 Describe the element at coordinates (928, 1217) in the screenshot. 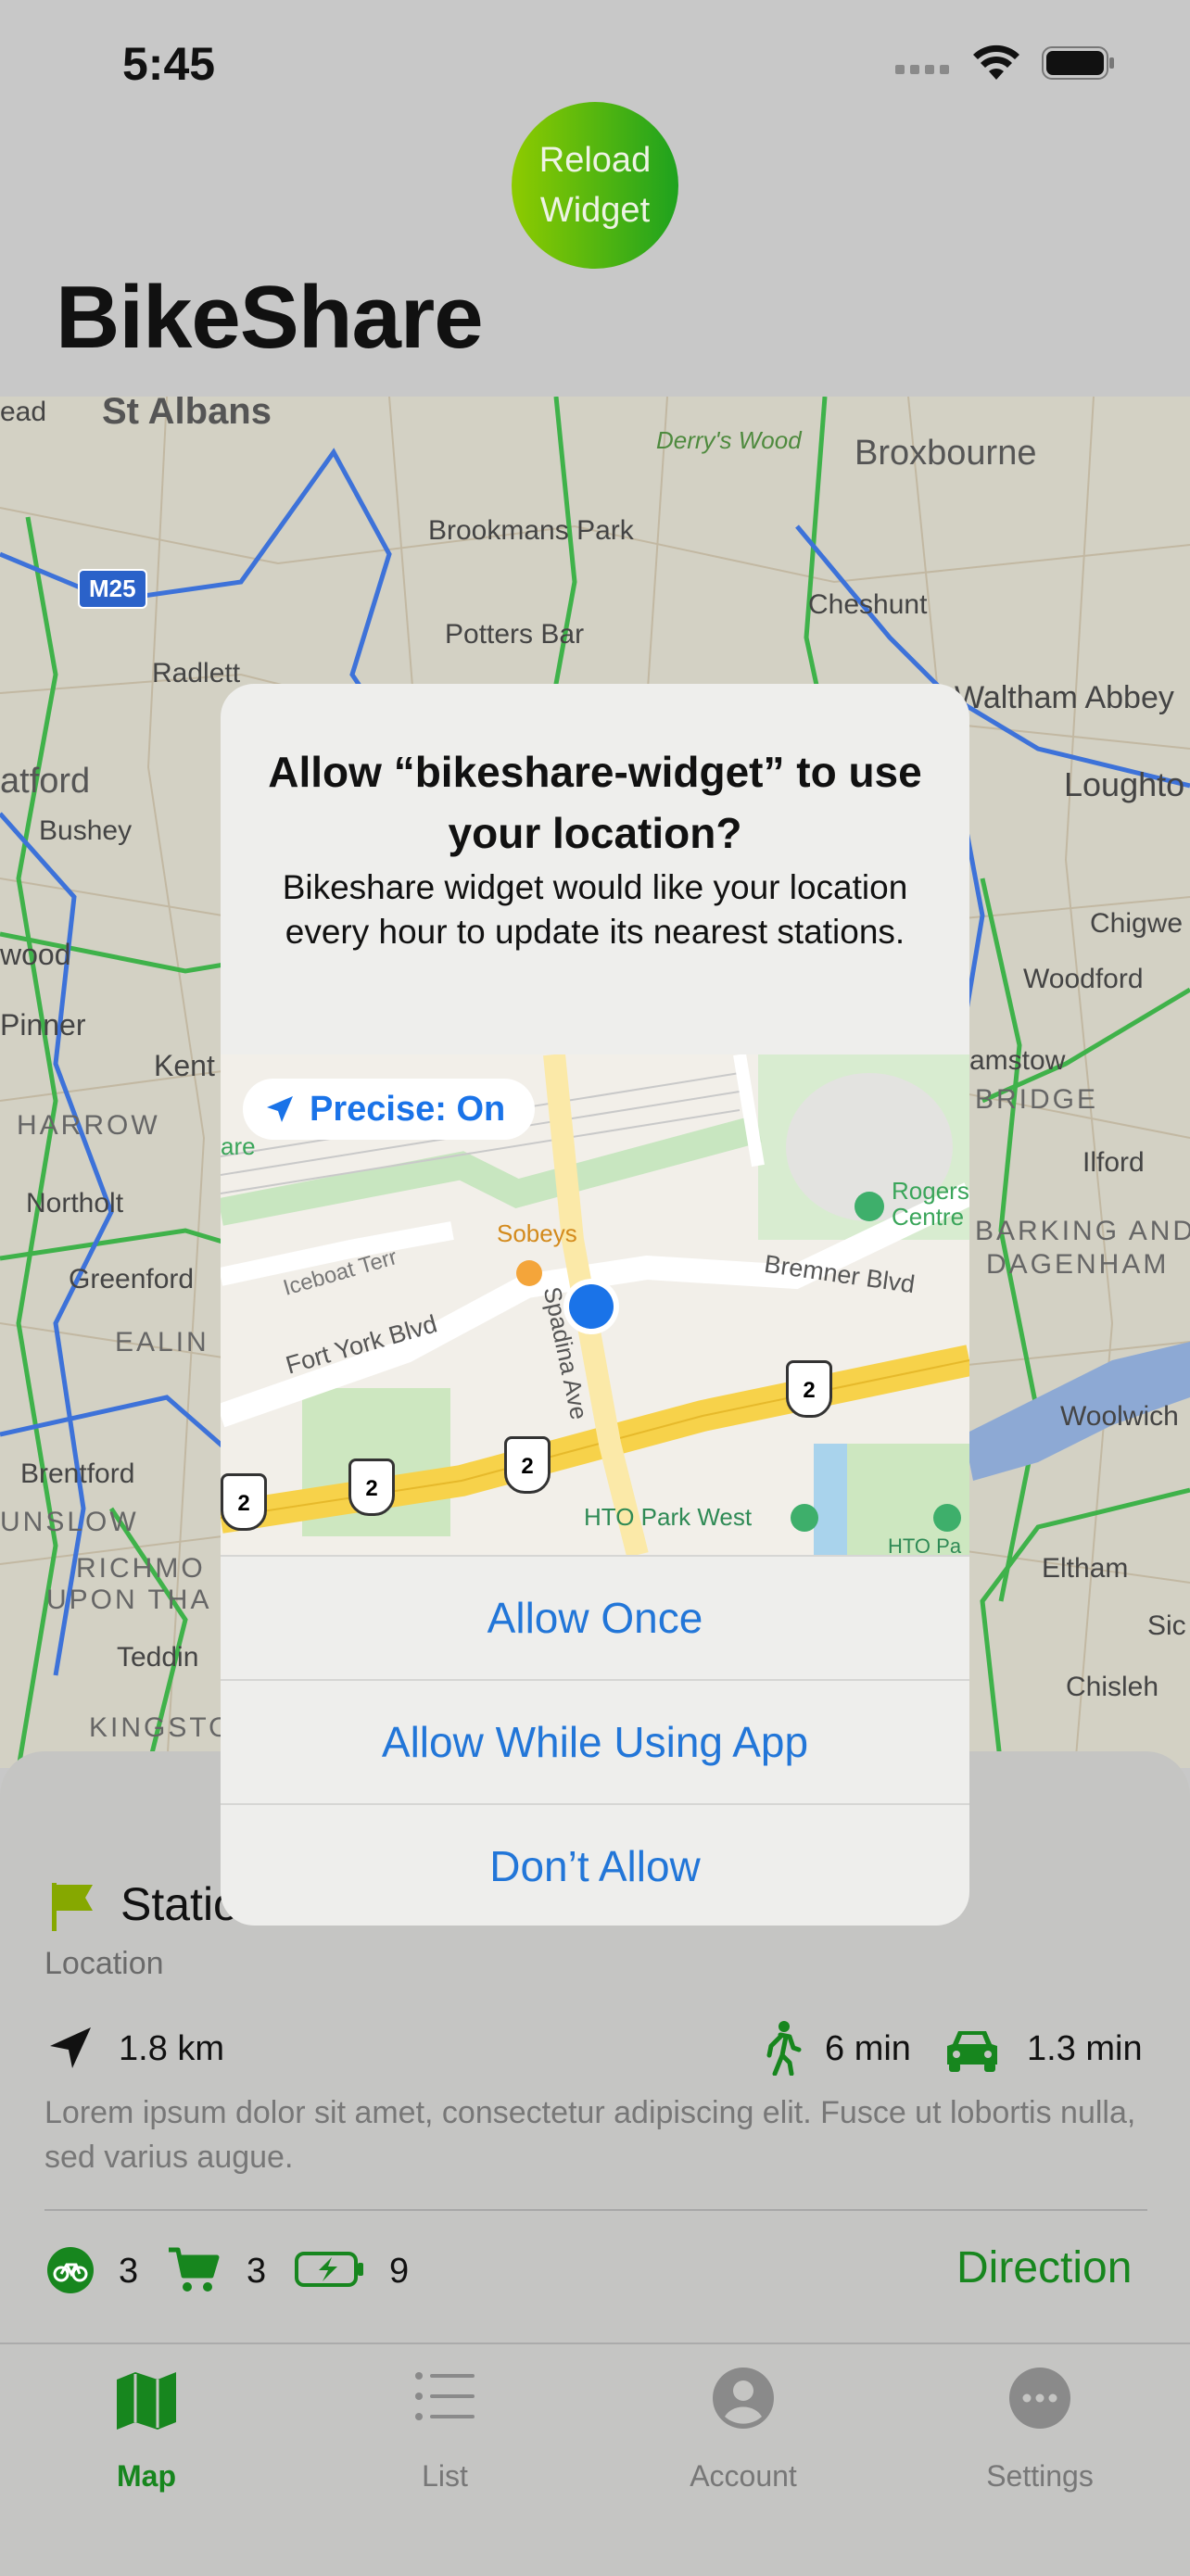

I see `map-label: Centre` at that location.